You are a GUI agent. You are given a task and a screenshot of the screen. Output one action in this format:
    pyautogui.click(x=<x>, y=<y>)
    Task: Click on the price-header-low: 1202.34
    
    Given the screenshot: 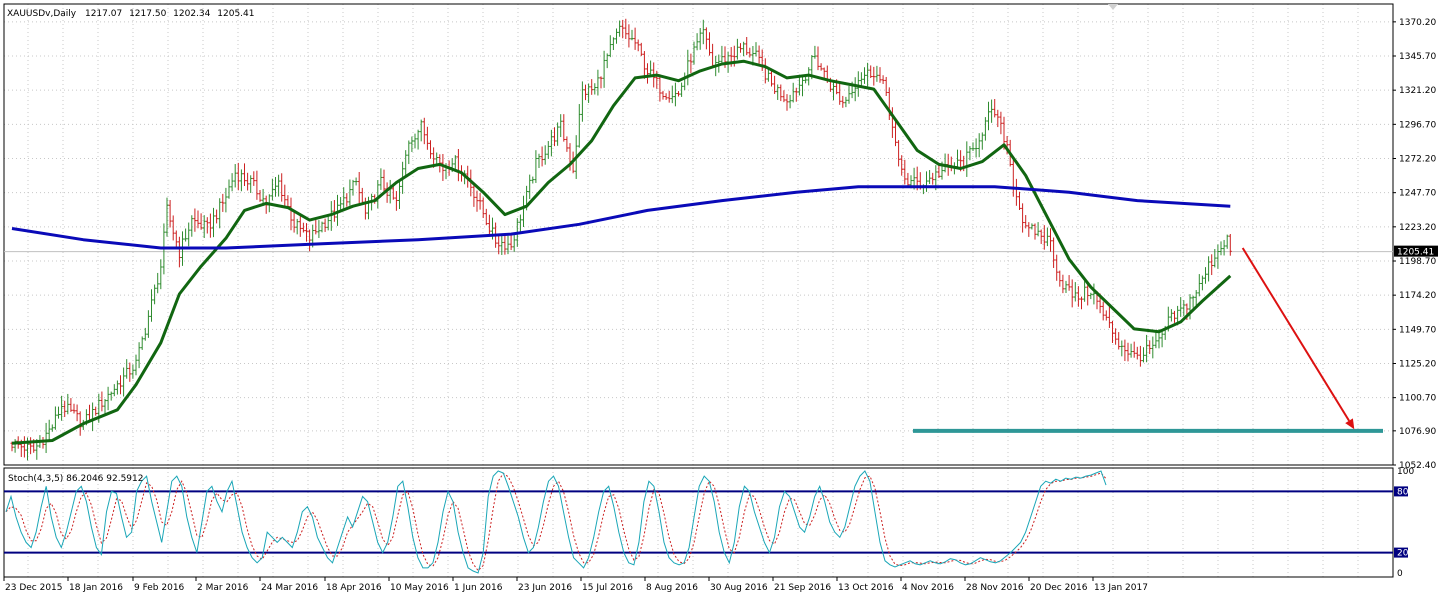 What is the action you would take?
    pyautogui.click(x=191, y=14)
    